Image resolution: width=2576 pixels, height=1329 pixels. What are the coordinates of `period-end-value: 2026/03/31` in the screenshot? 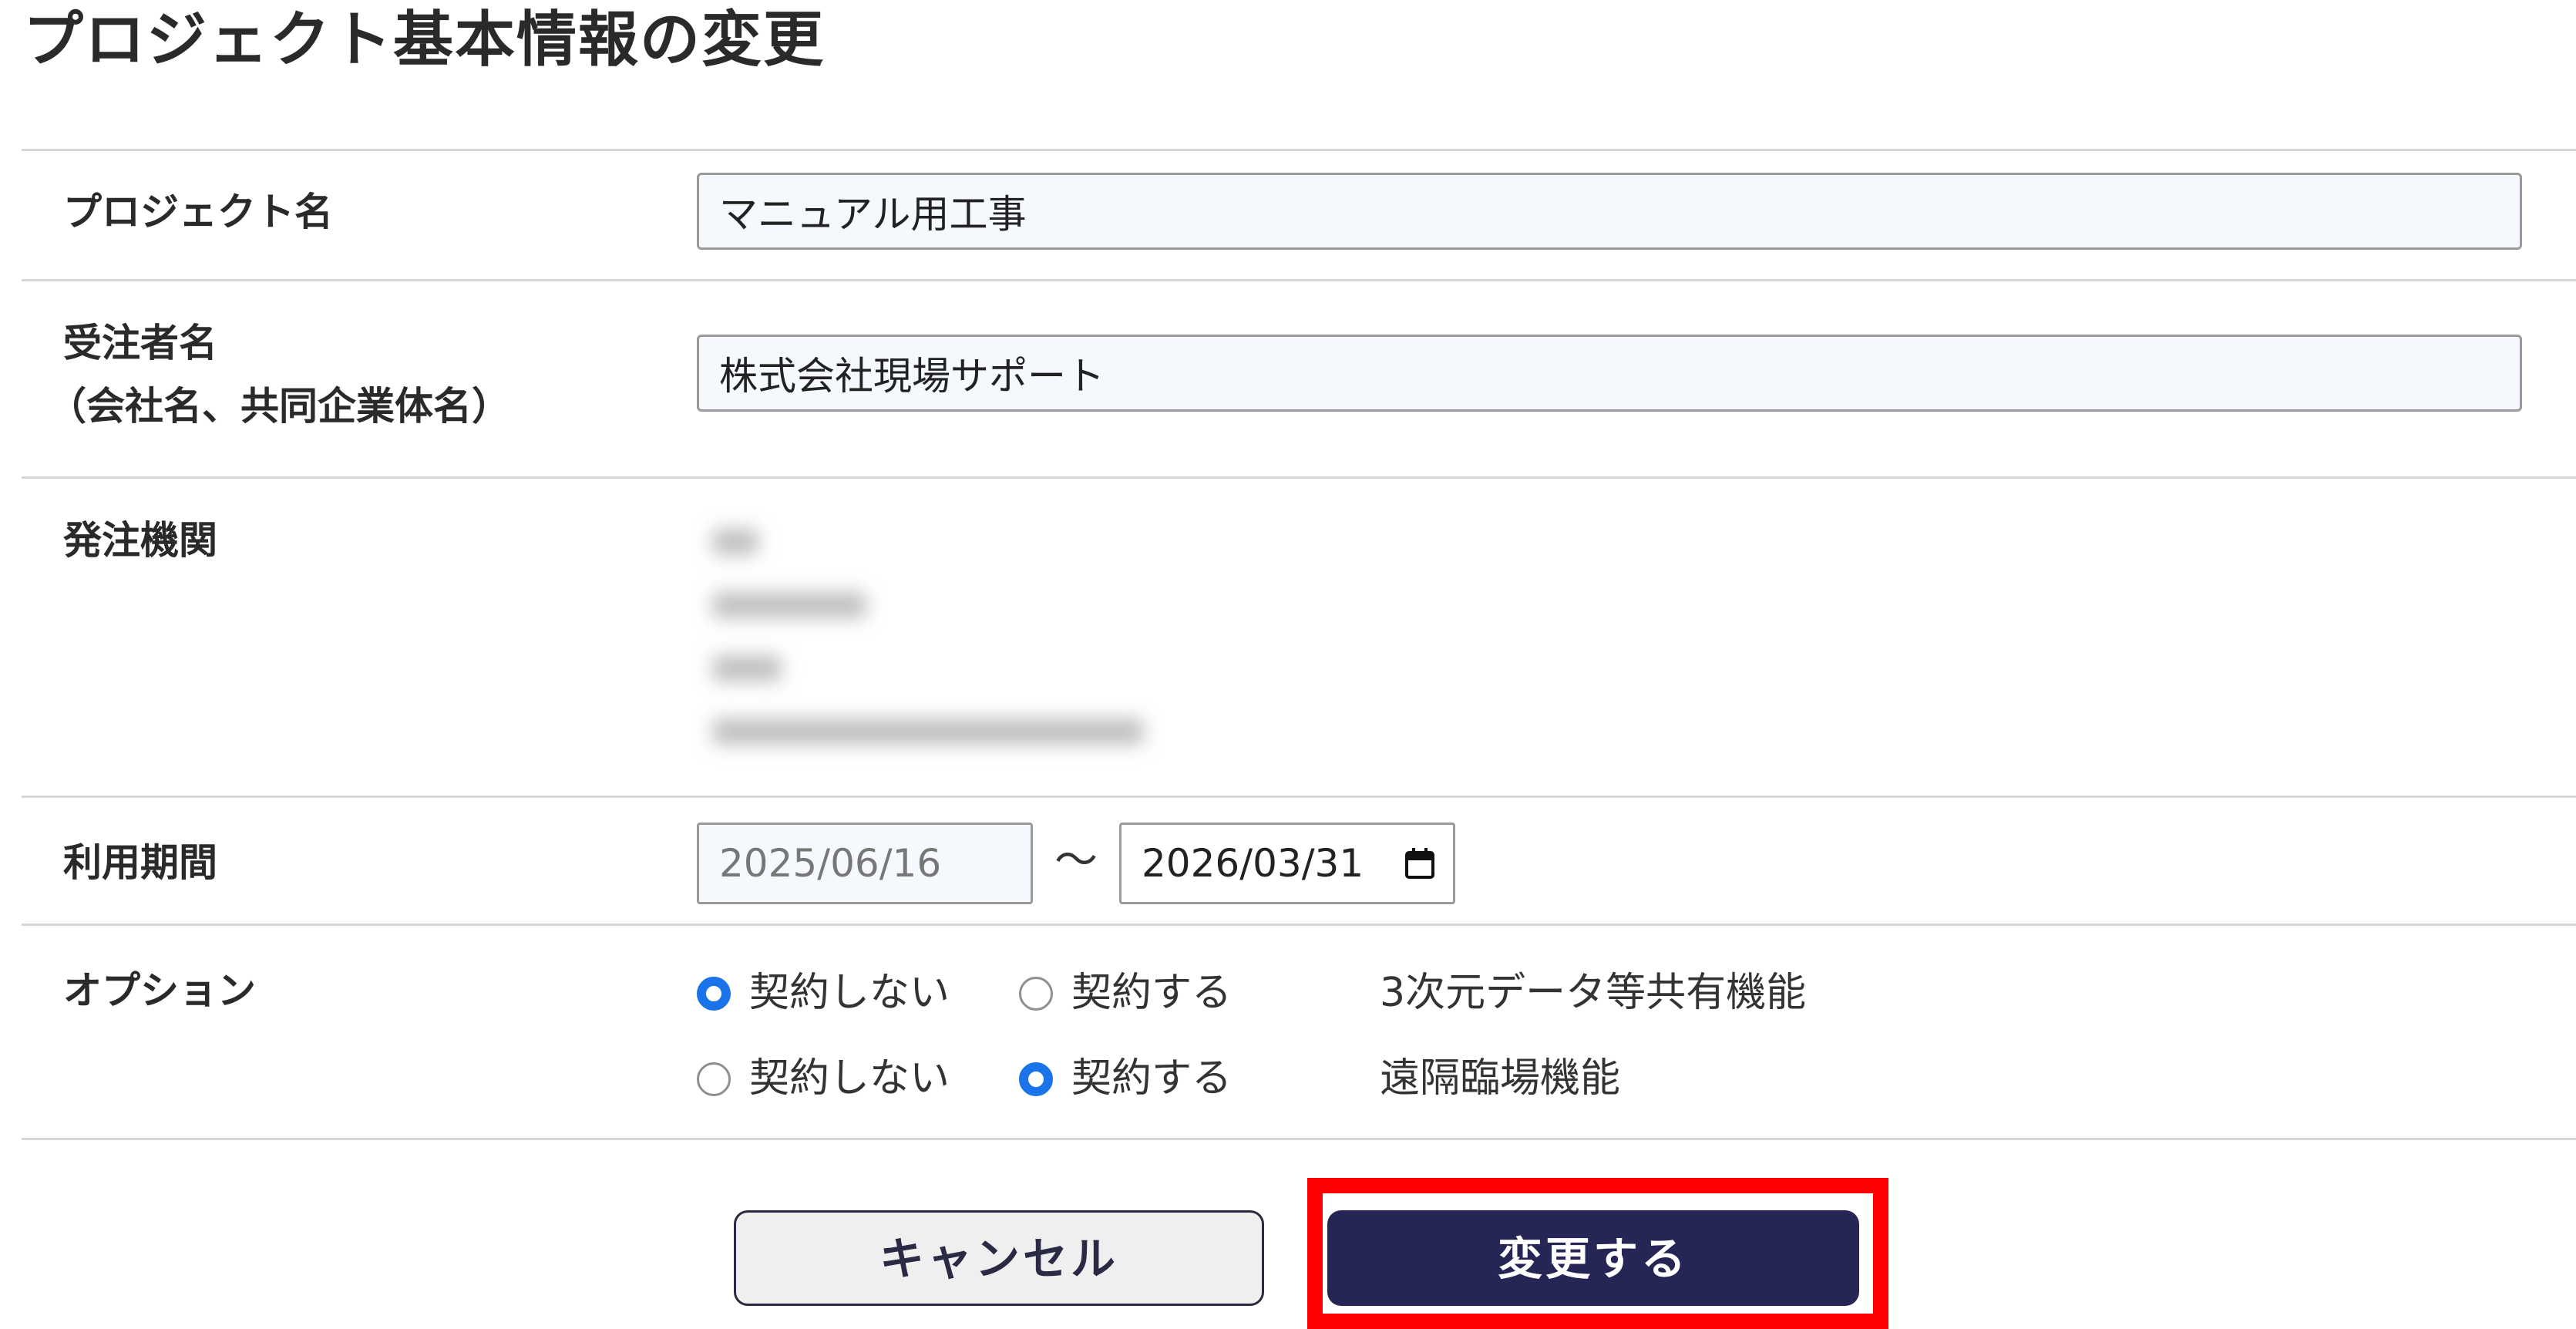 It's located at (1253, 863).